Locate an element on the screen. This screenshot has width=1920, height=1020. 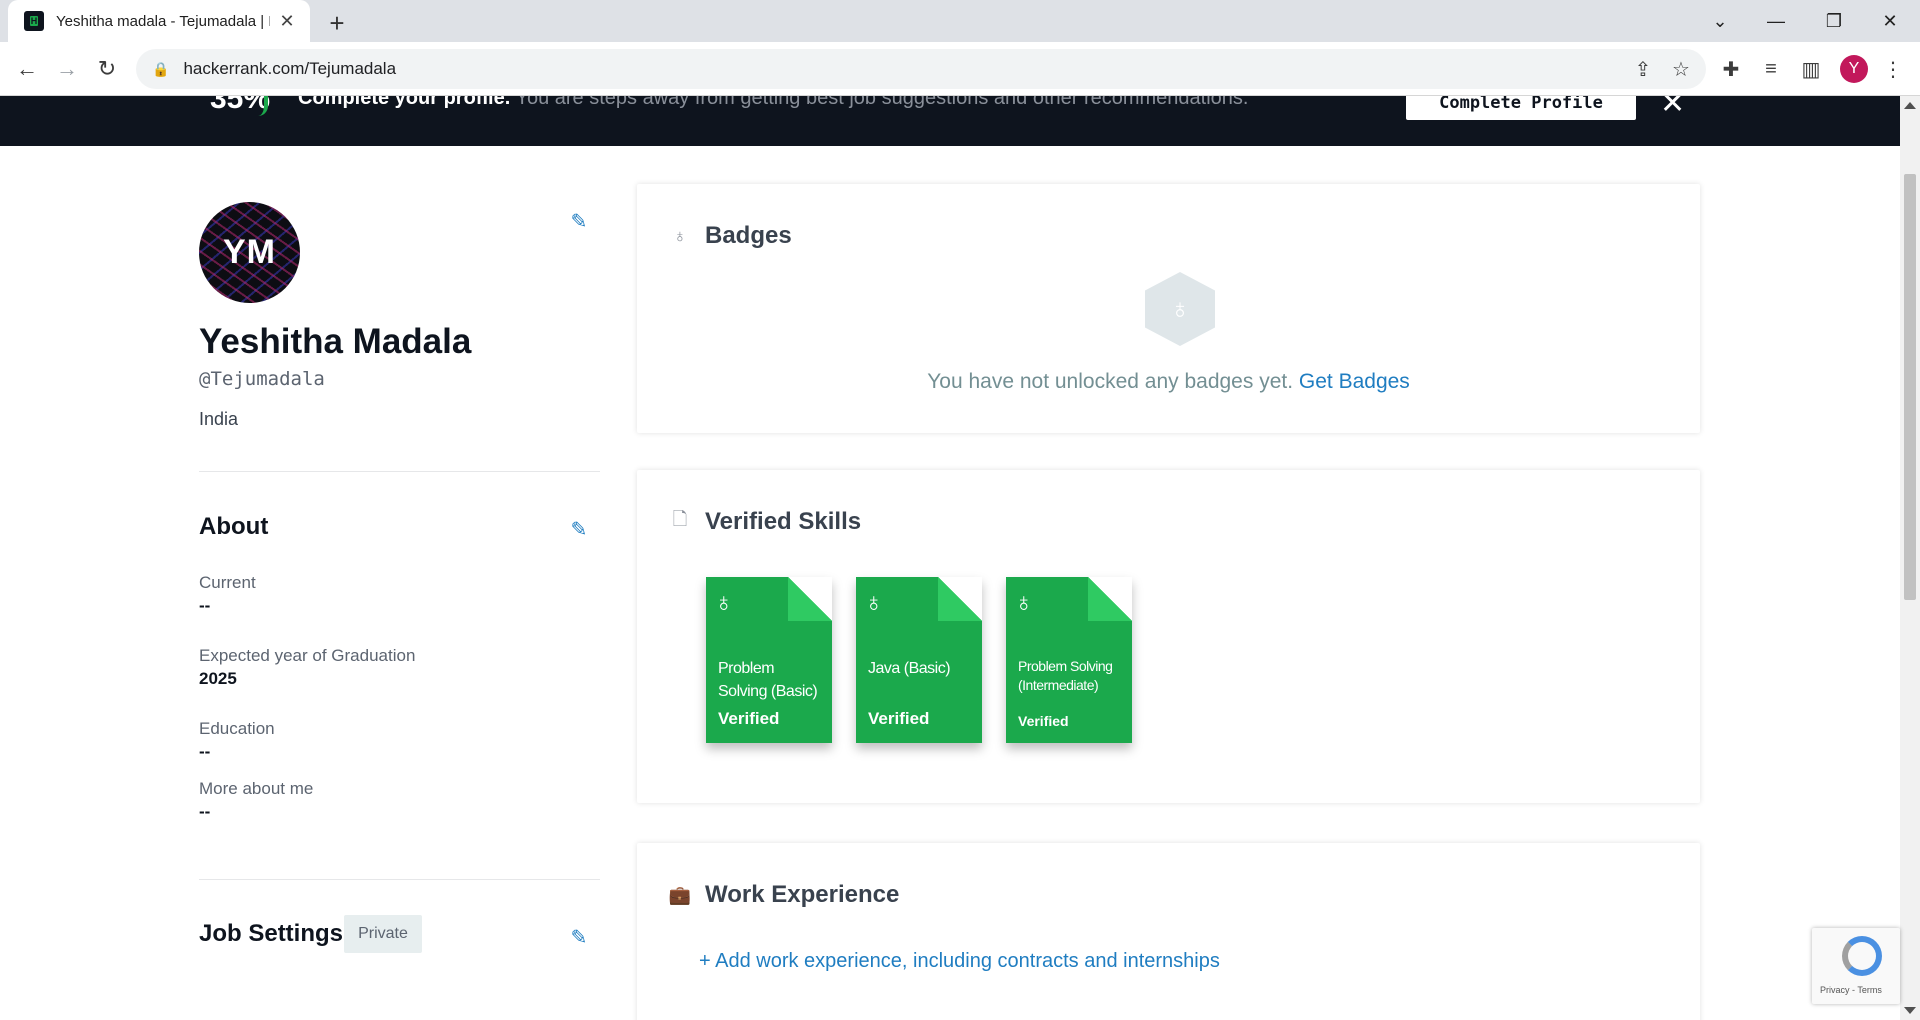
edit-profile-icon: ✎ is located at coordinates (579, 221).